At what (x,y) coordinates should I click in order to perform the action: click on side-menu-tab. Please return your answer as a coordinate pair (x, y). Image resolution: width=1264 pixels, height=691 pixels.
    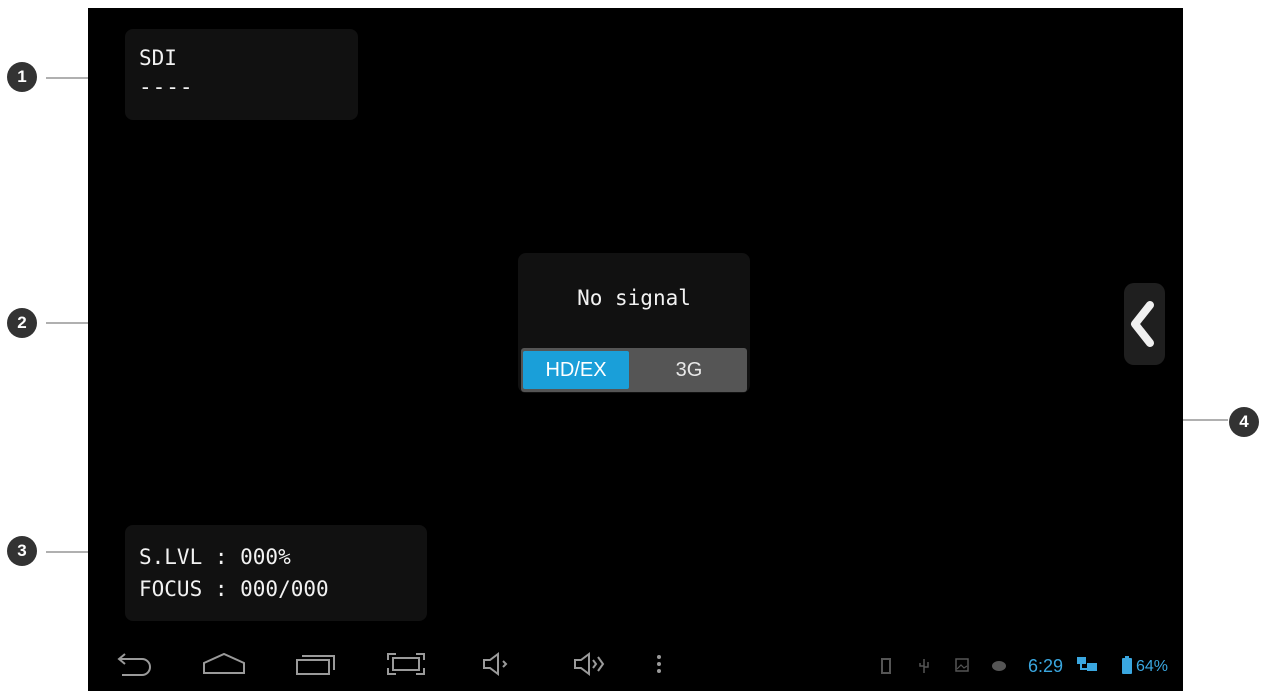
    Looking at the image, I should click on (1144, 324).